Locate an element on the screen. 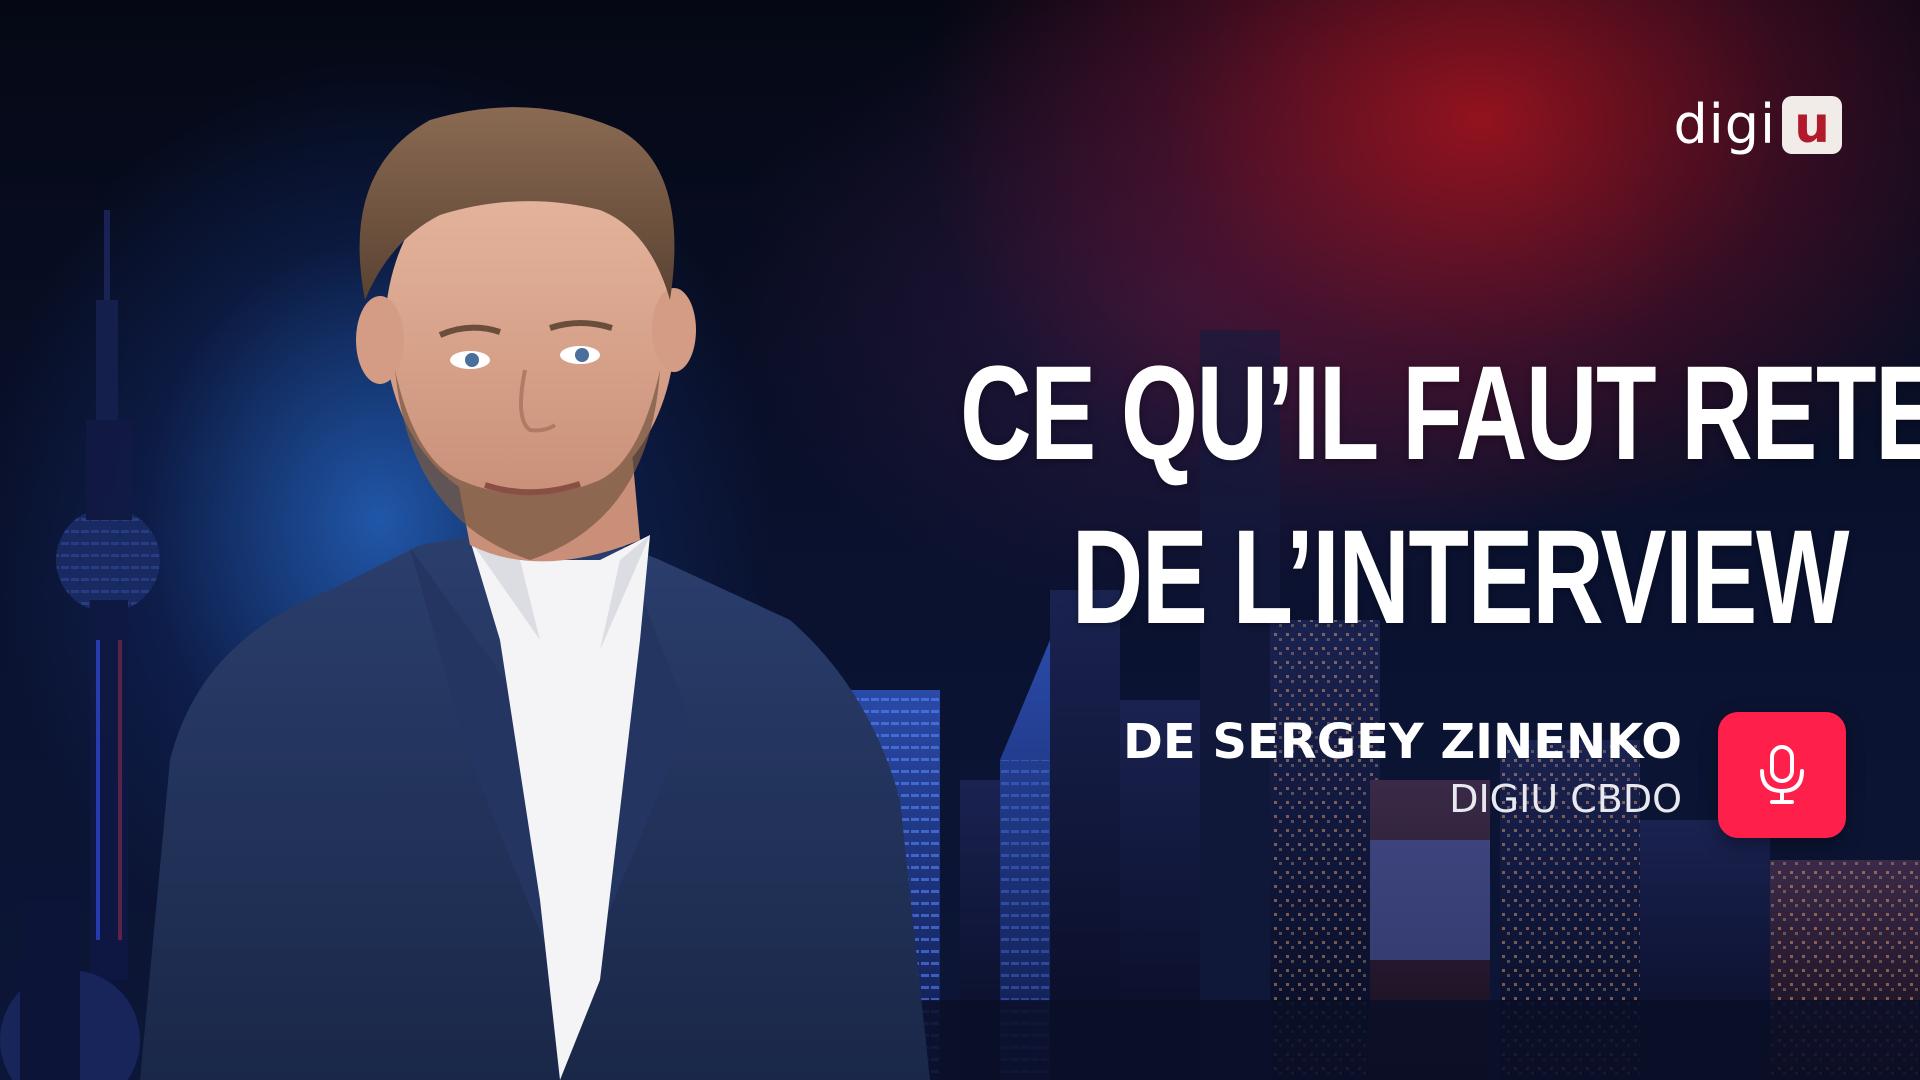 The width and height of the screenshot is (1920, 1080). digiu-logo: digi u is located at coordinates (1757, 125).